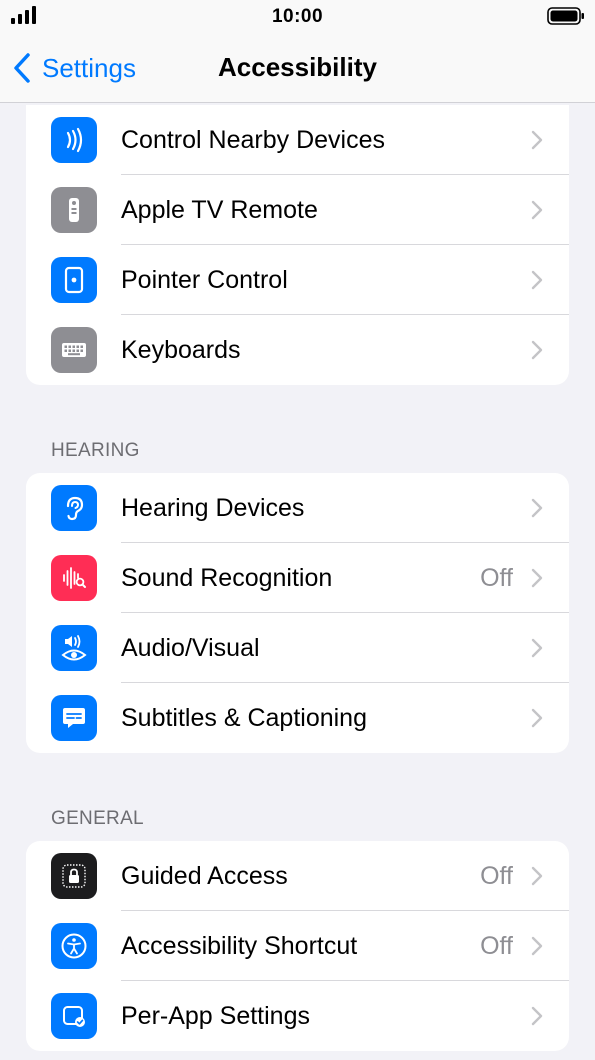 The image size is (595, 1060). I want to click on section-header-hearing: HEARING, so click(95, 450).